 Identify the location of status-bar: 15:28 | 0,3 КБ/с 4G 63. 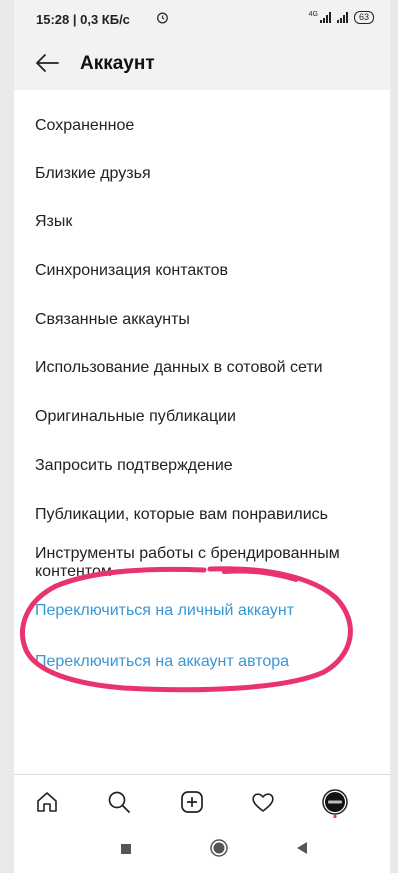
(202, 18).